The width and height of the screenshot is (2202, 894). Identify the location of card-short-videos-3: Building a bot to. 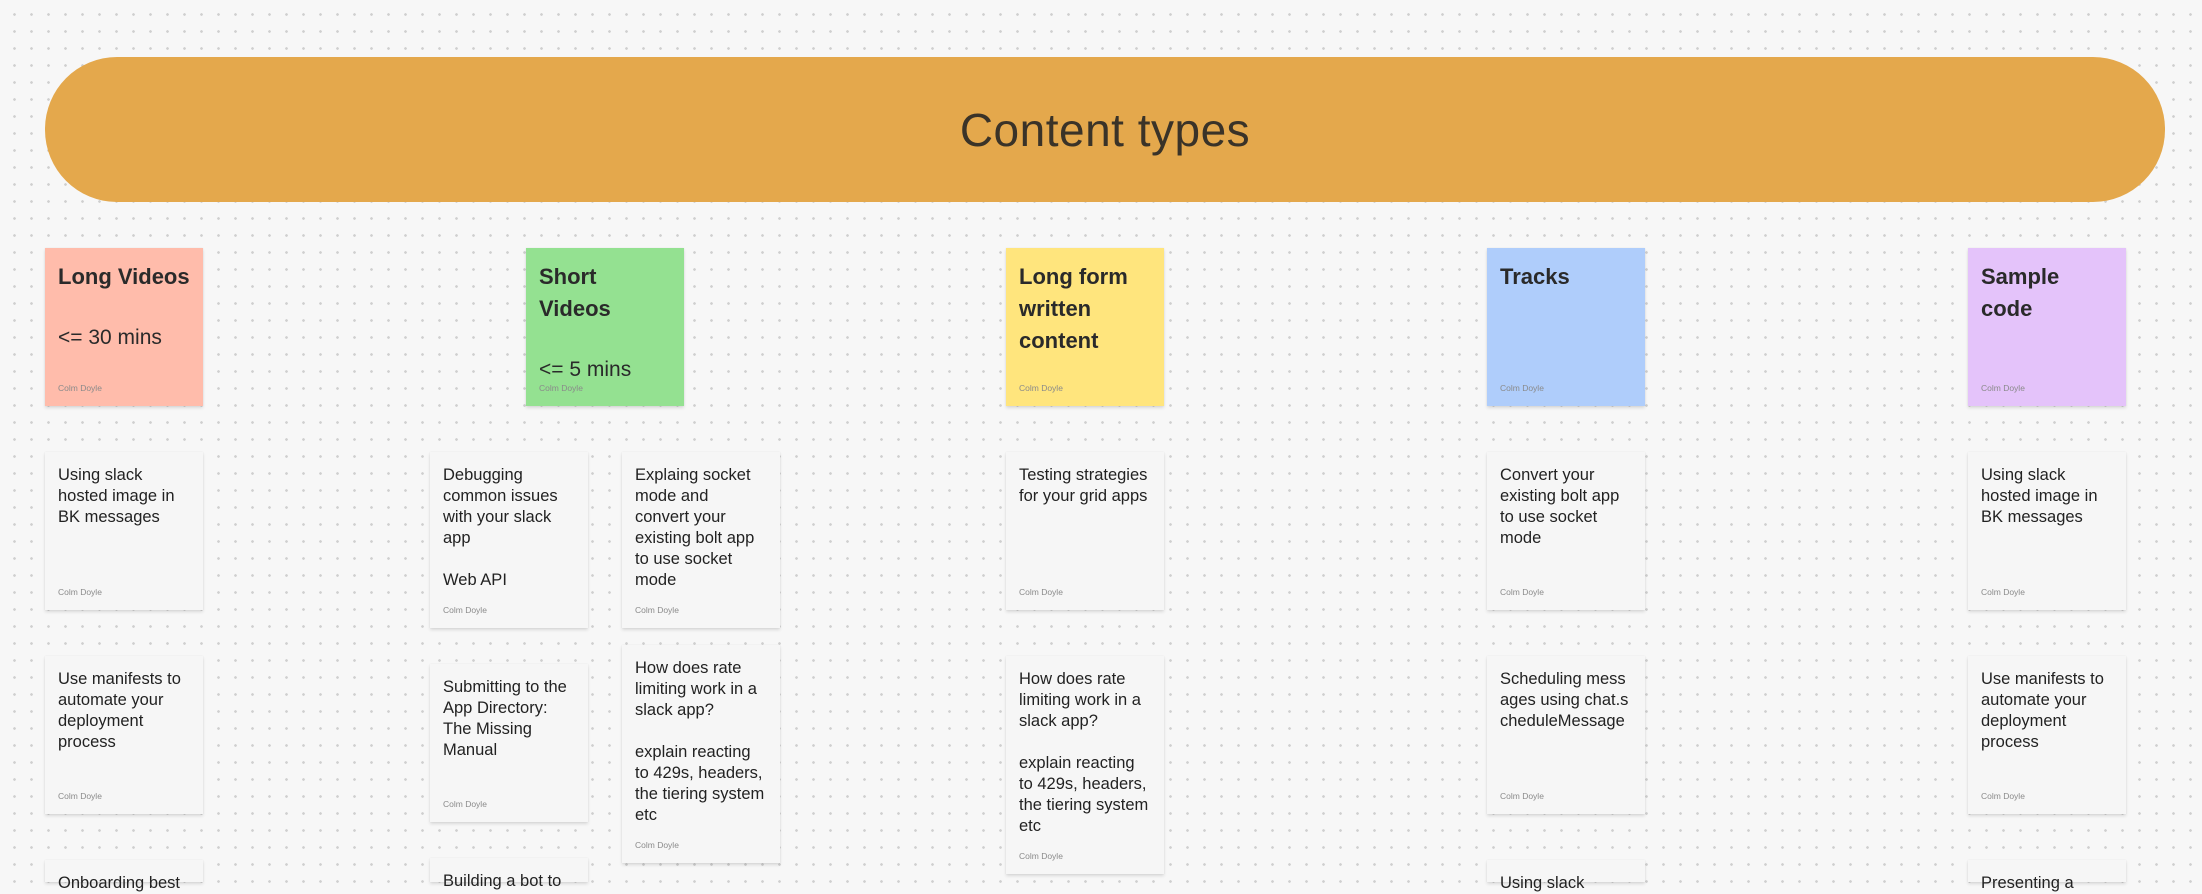
(509, 874).